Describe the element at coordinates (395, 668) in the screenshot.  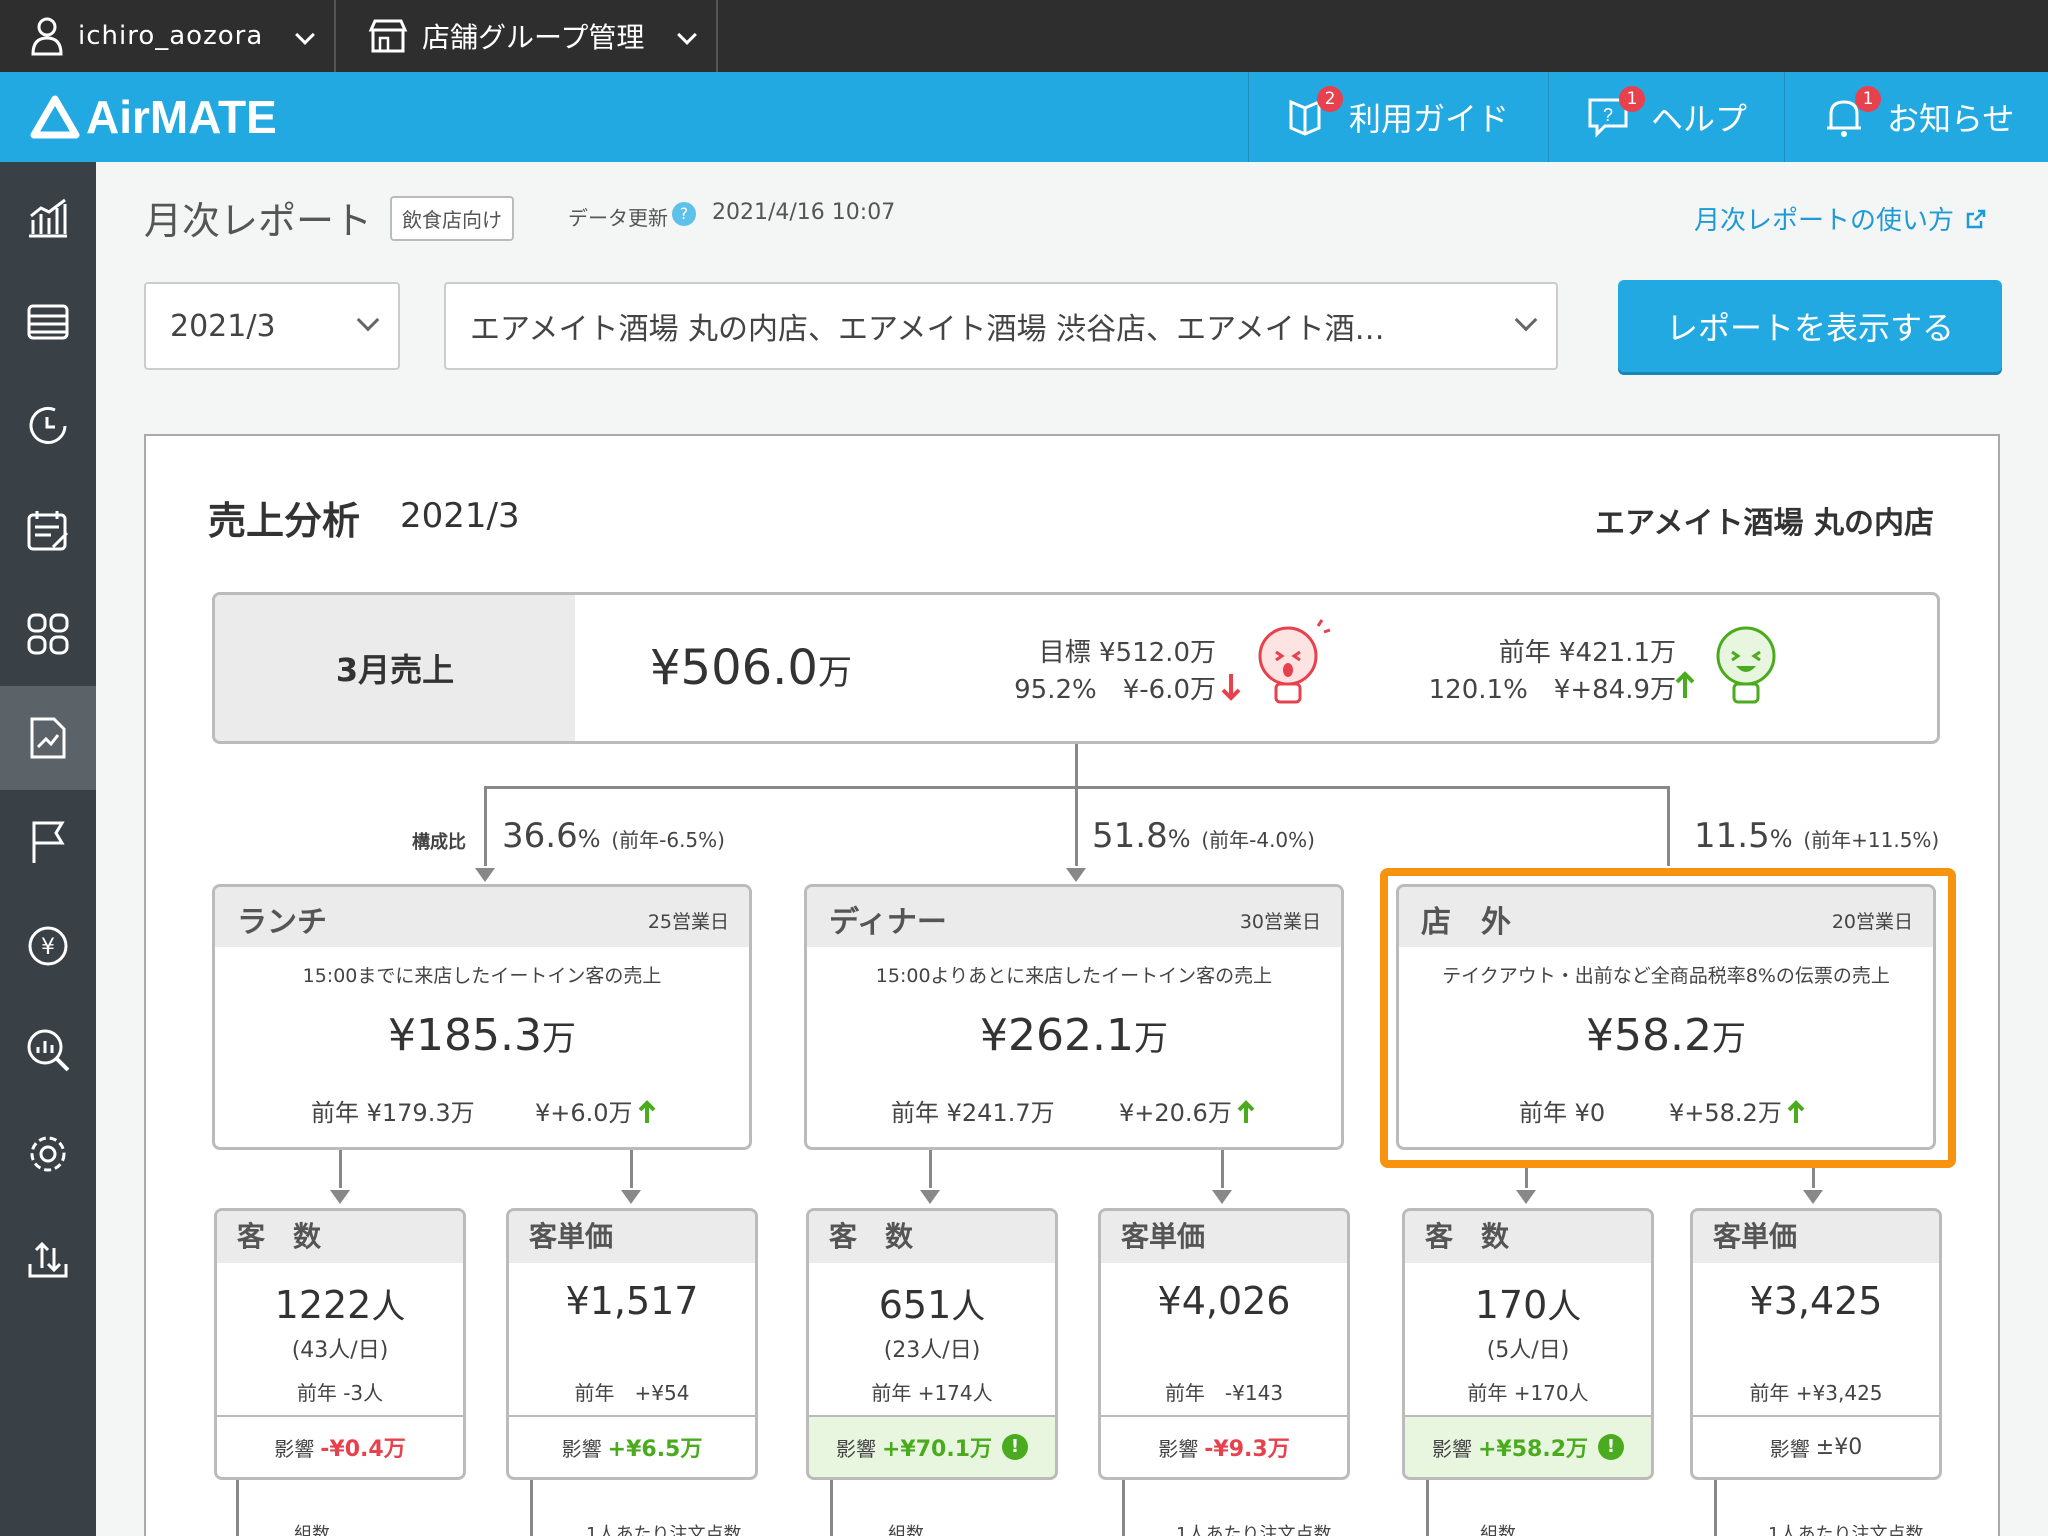
I see `total-sales-label: 3月売上` at that location.